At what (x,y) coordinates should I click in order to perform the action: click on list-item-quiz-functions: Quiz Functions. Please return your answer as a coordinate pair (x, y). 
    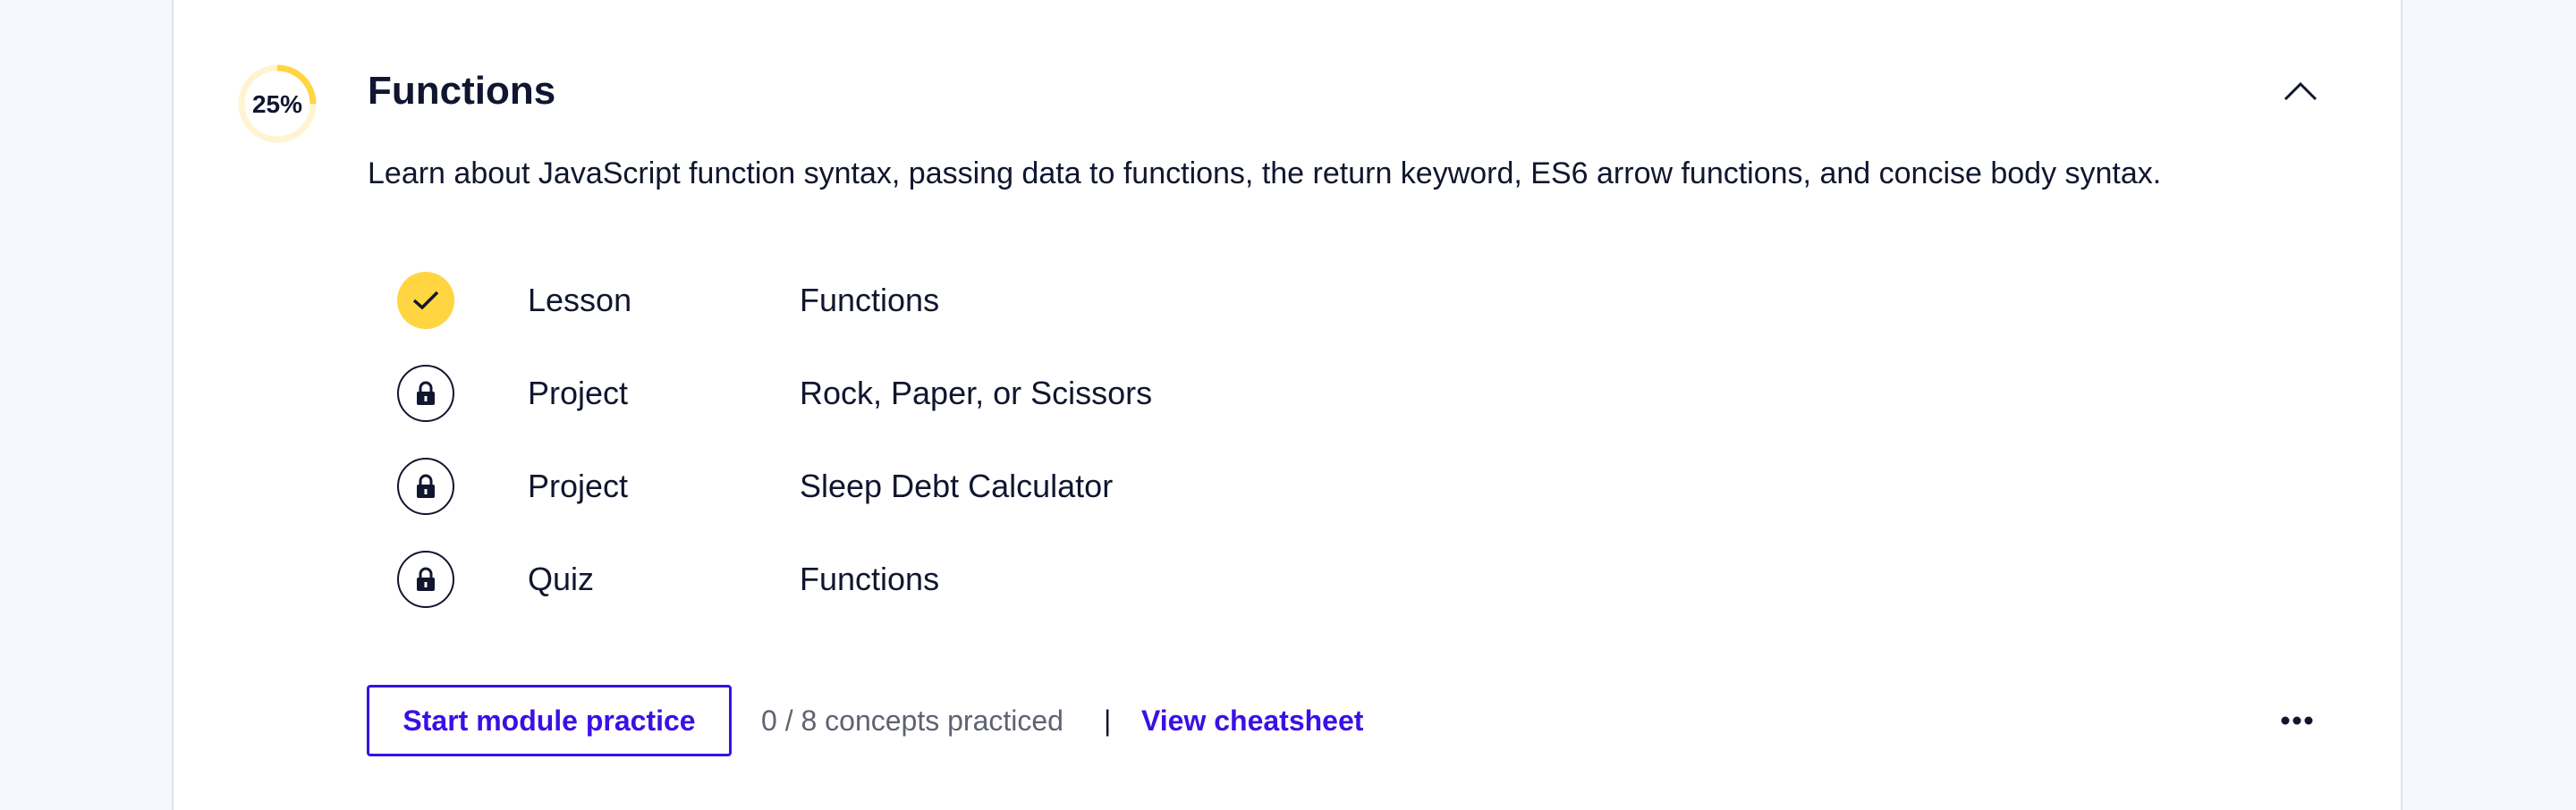
    Looking at the image, I should click on (1023, 579).